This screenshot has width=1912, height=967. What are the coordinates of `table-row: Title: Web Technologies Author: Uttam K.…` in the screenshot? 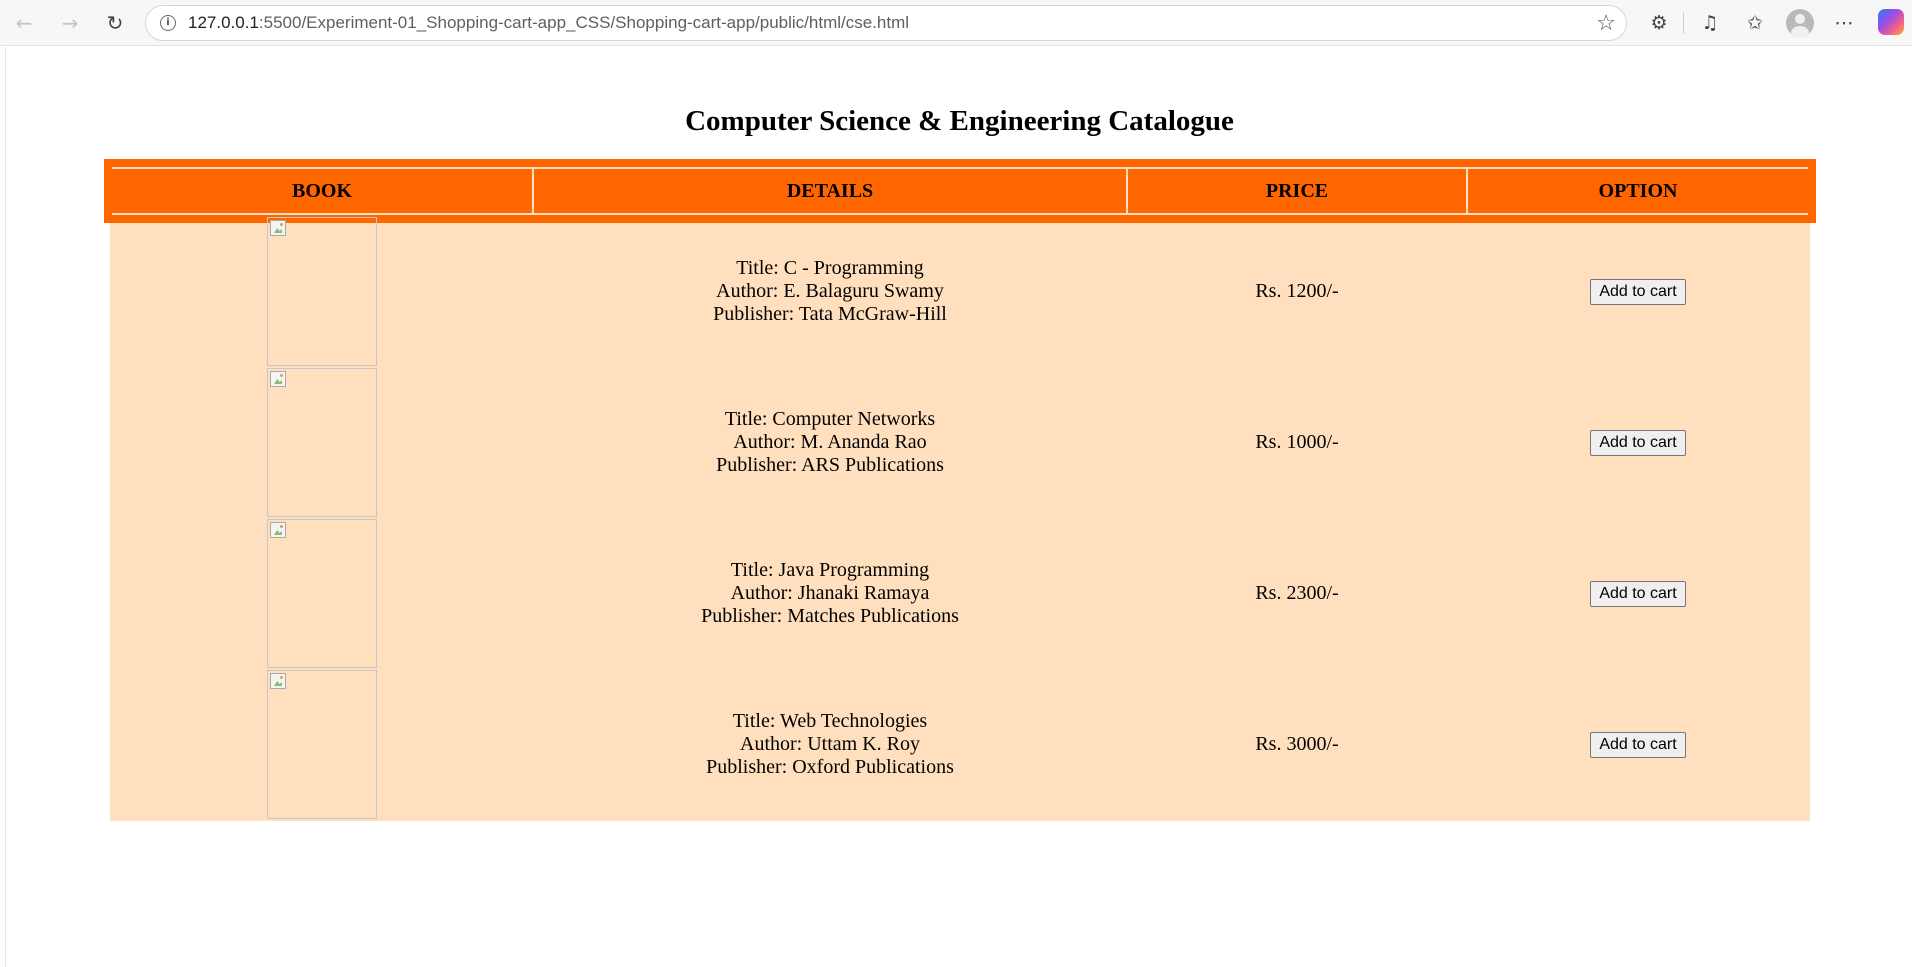 It's located at (960, 744).